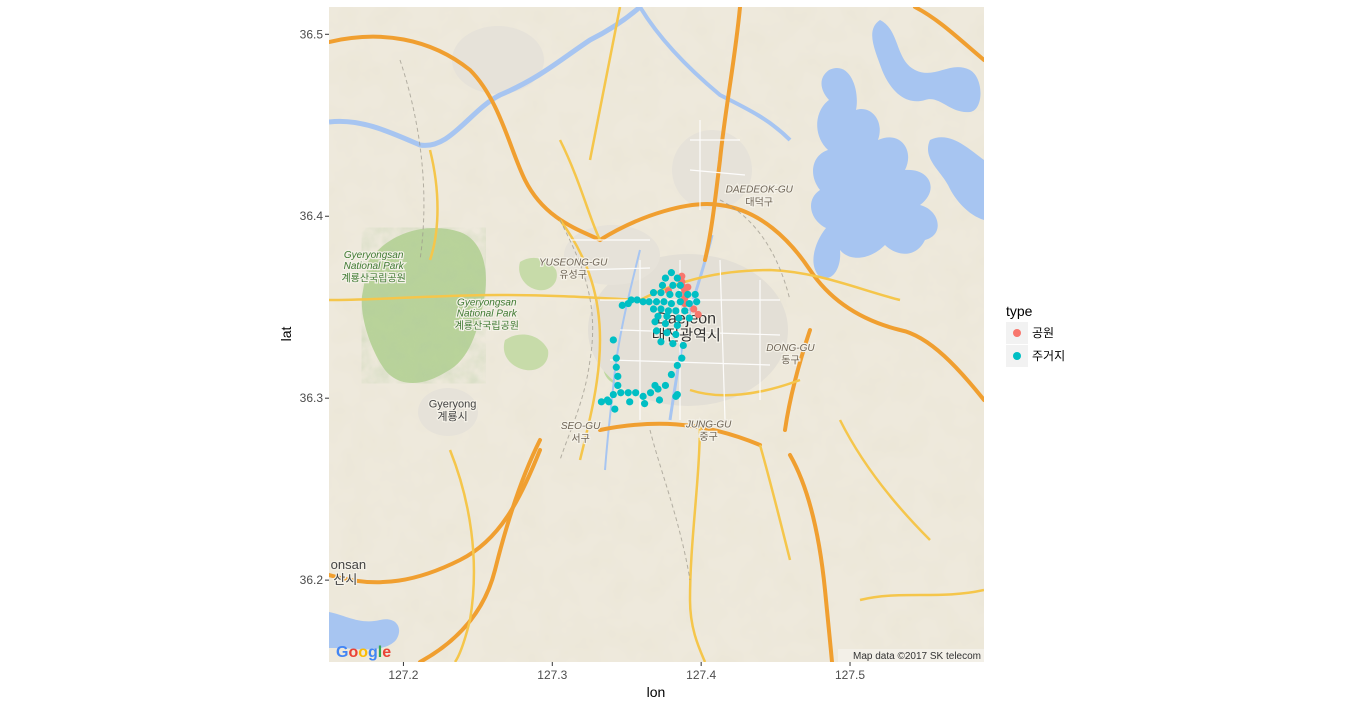 The width and height of the screenshot is (1366, 705). What do you see at coordinates (1048, 356) in the screenshot?
I see `legend-label: 주거지` at bounding box center [1048, 356].